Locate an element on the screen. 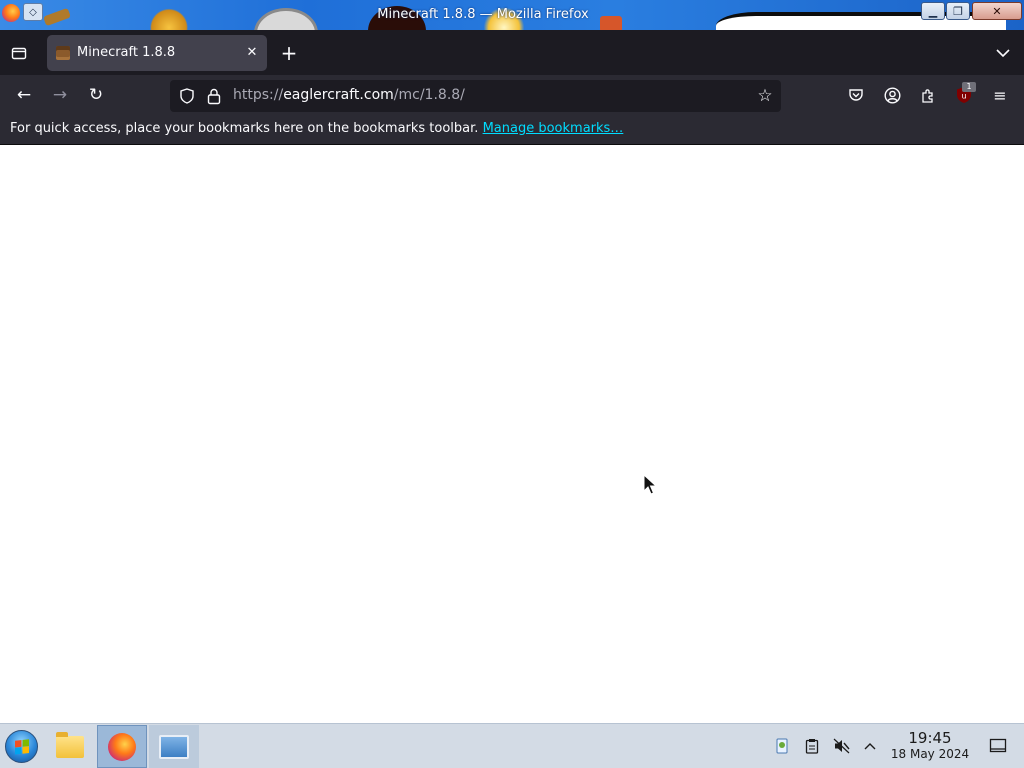 The height and width of the screenshot is (768, 1024). tracking-protection-shield-icon is located at coordinates (187, 96).